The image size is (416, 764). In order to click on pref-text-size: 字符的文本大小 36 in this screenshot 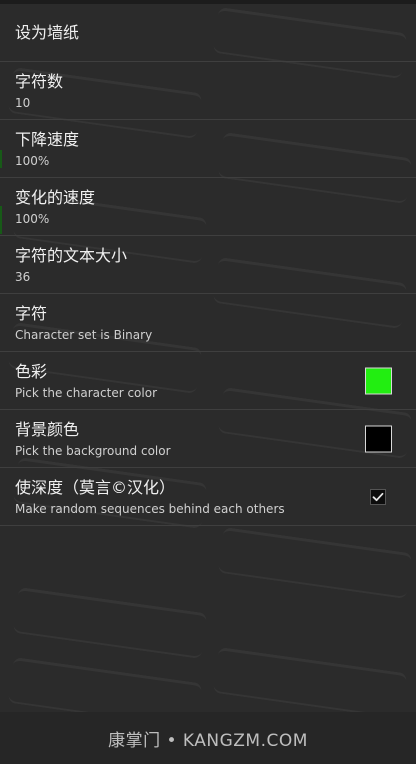, I will do `click(208, 265)`.